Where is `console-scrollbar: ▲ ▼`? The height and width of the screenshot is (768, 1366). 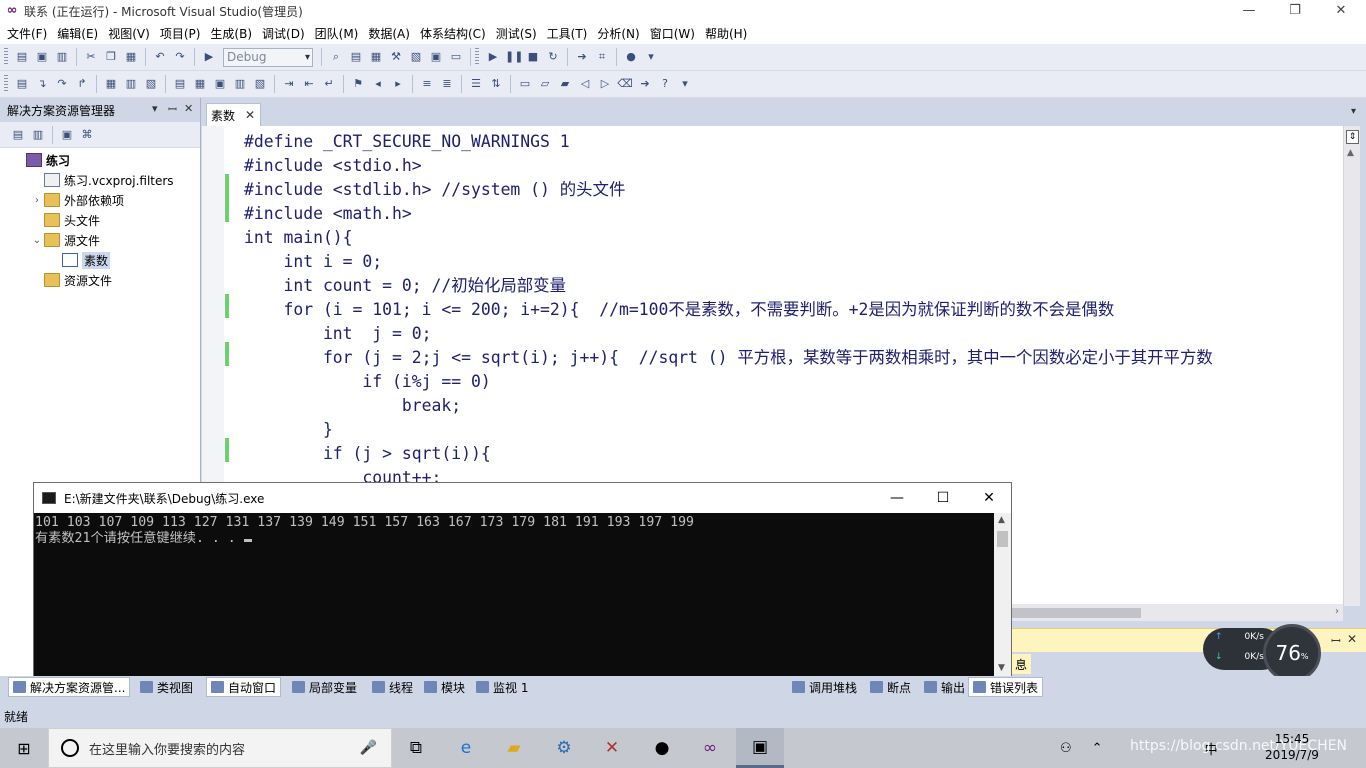 console-scrollbar: ▲ ▼ is located at coordinates (1002, 595).